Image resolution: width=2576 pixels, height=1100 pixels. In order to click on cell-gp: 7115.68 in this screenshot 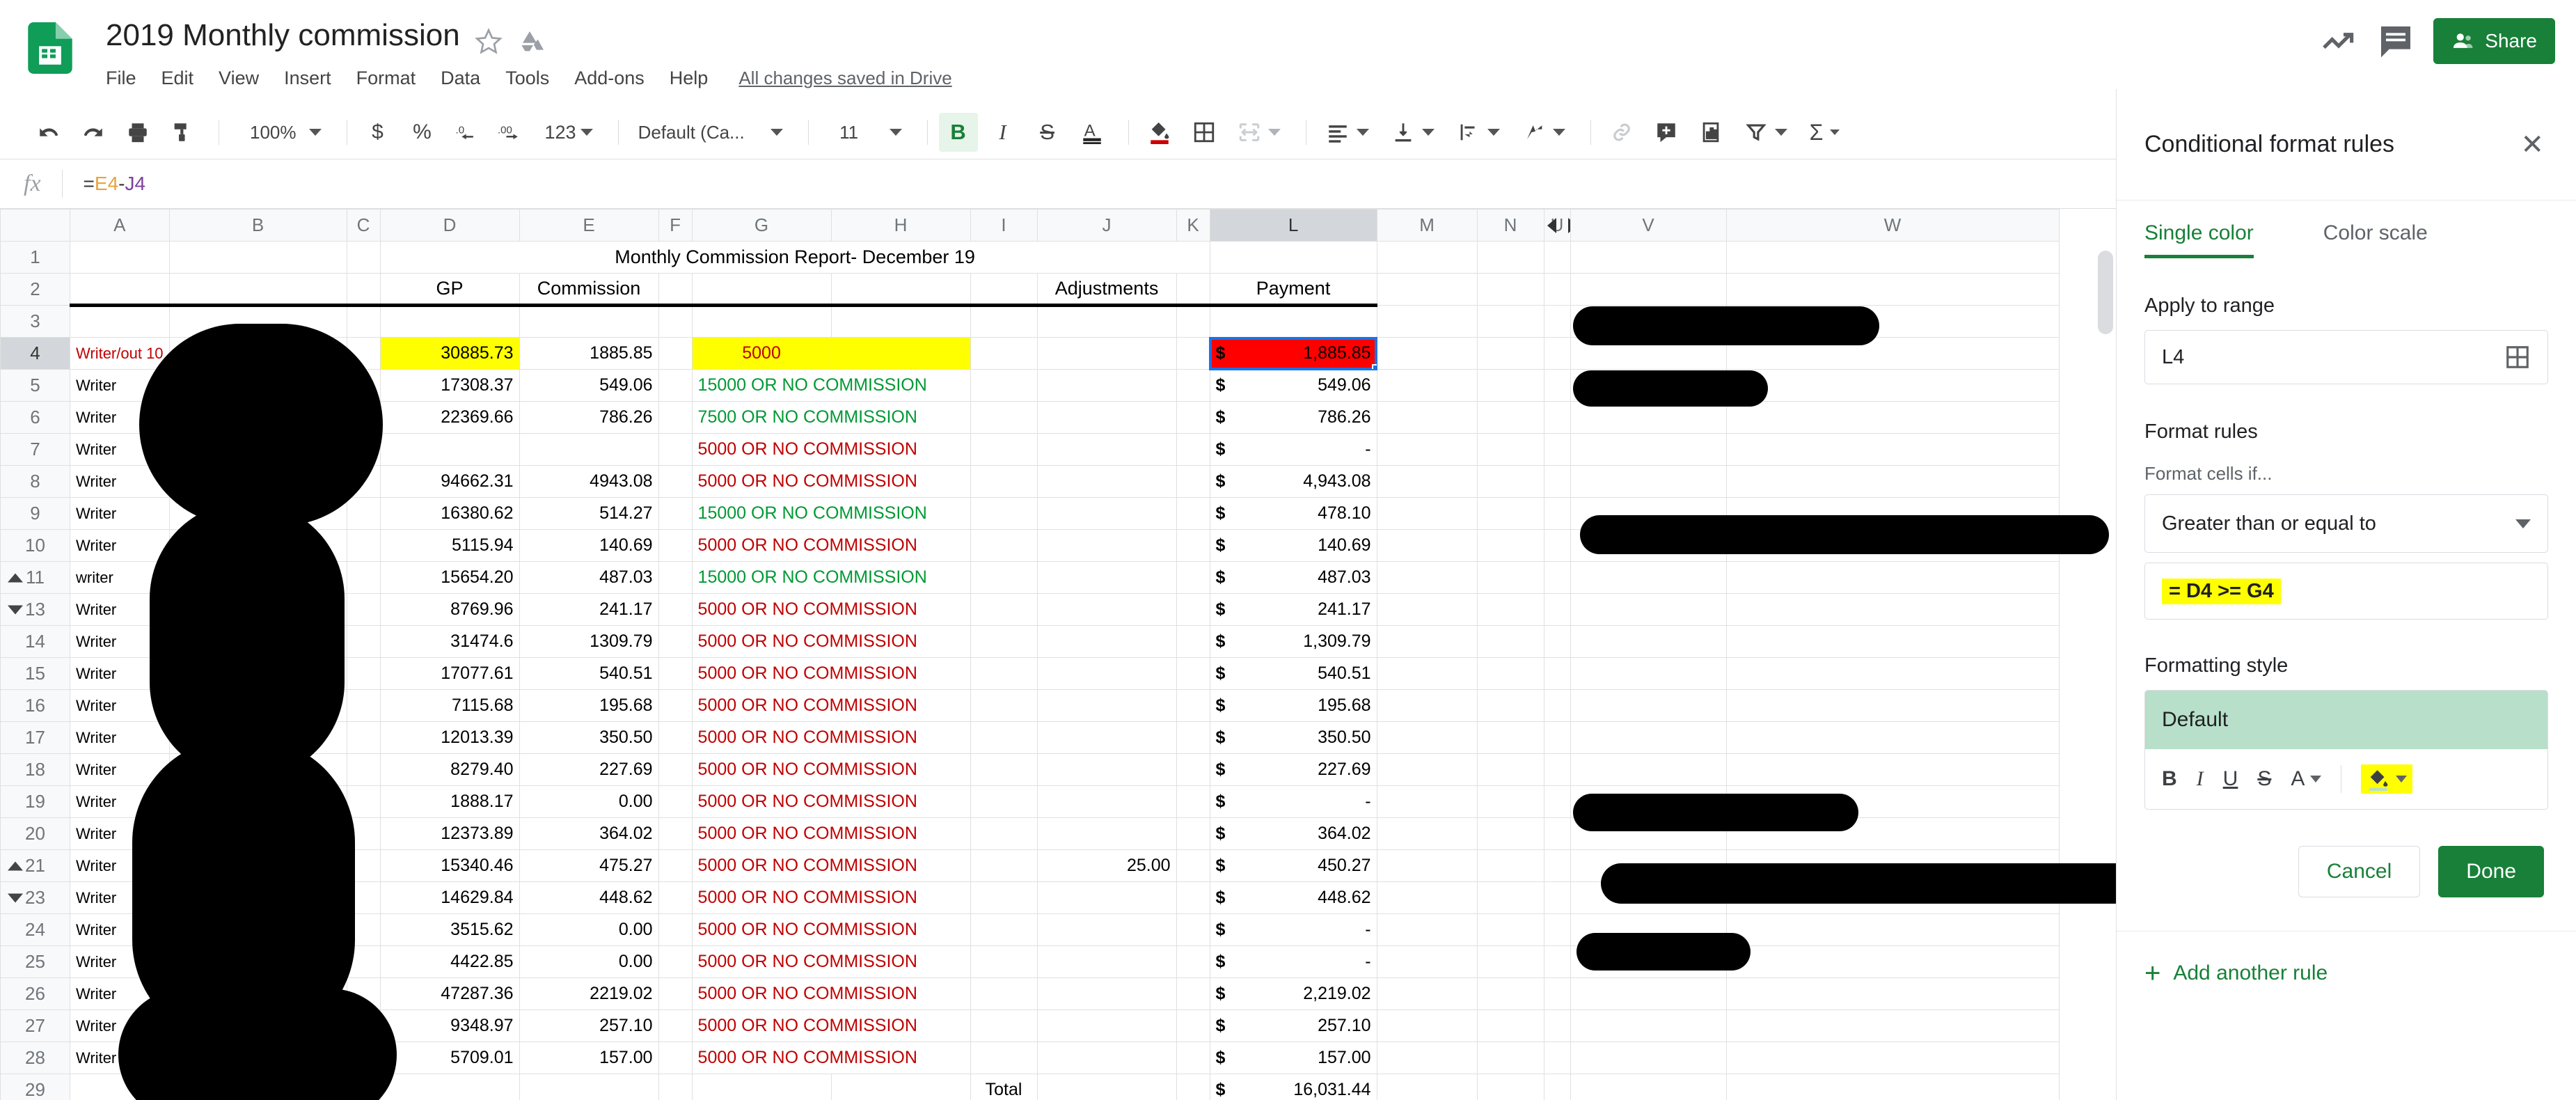, I will do `click(449, 705)`.